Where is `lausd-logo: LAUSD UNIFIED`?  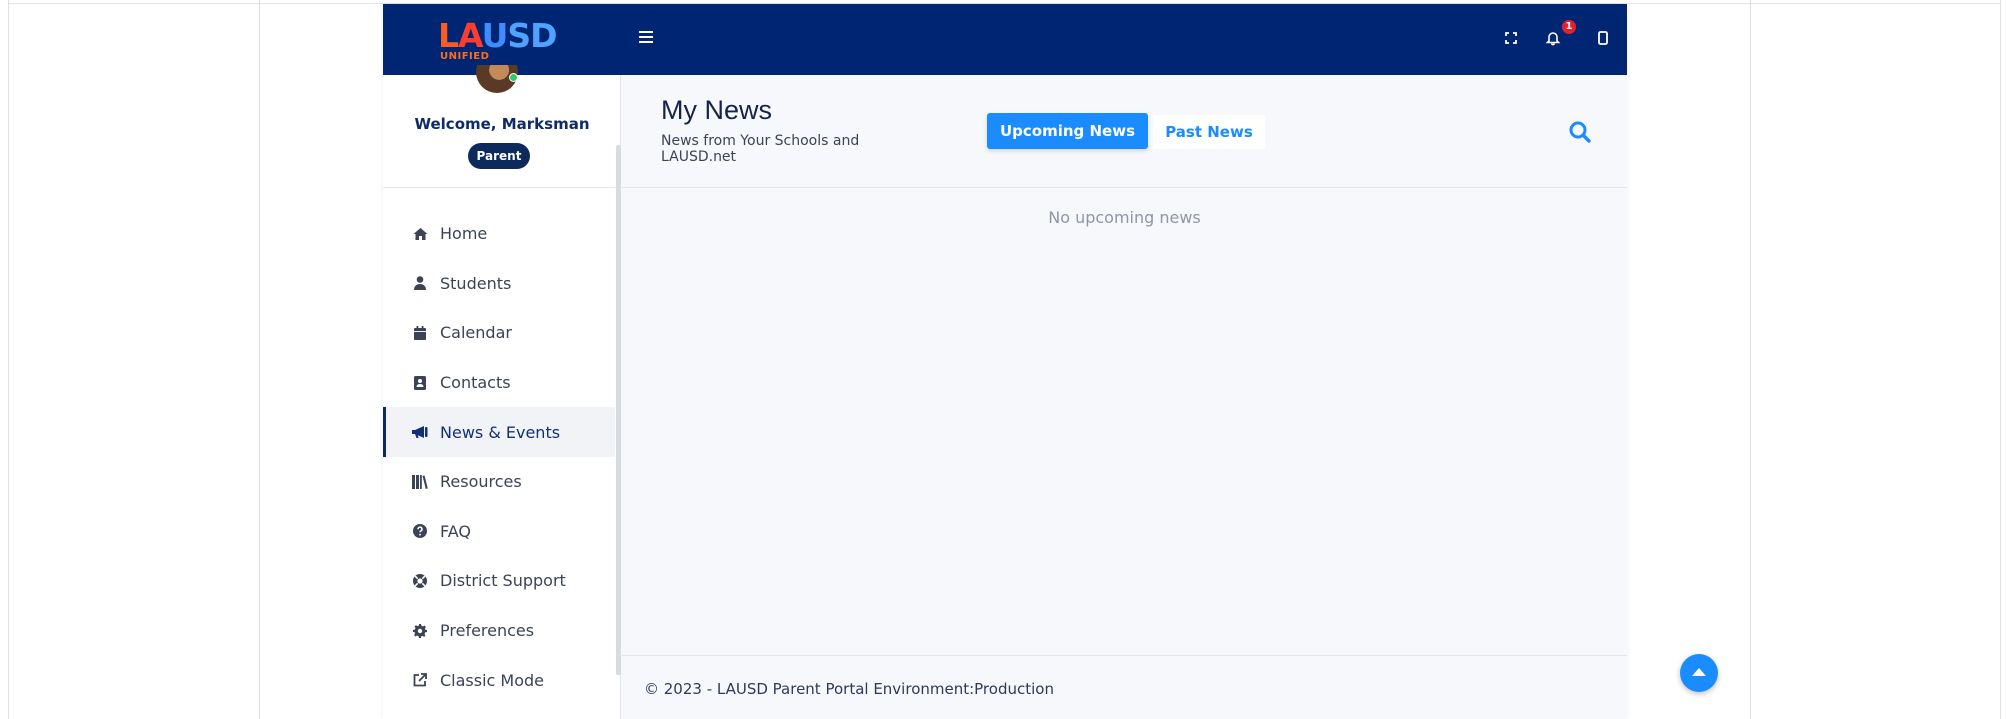
lausd-logo: LAUSD UNIFIED is located at coordinates (503, 41).